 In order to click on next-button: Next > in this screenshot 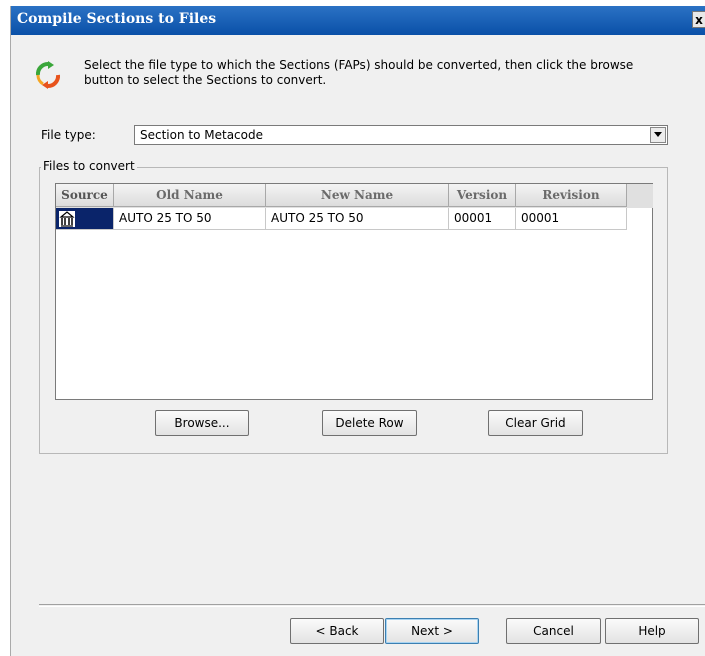, I will do `click(432, 631)`.